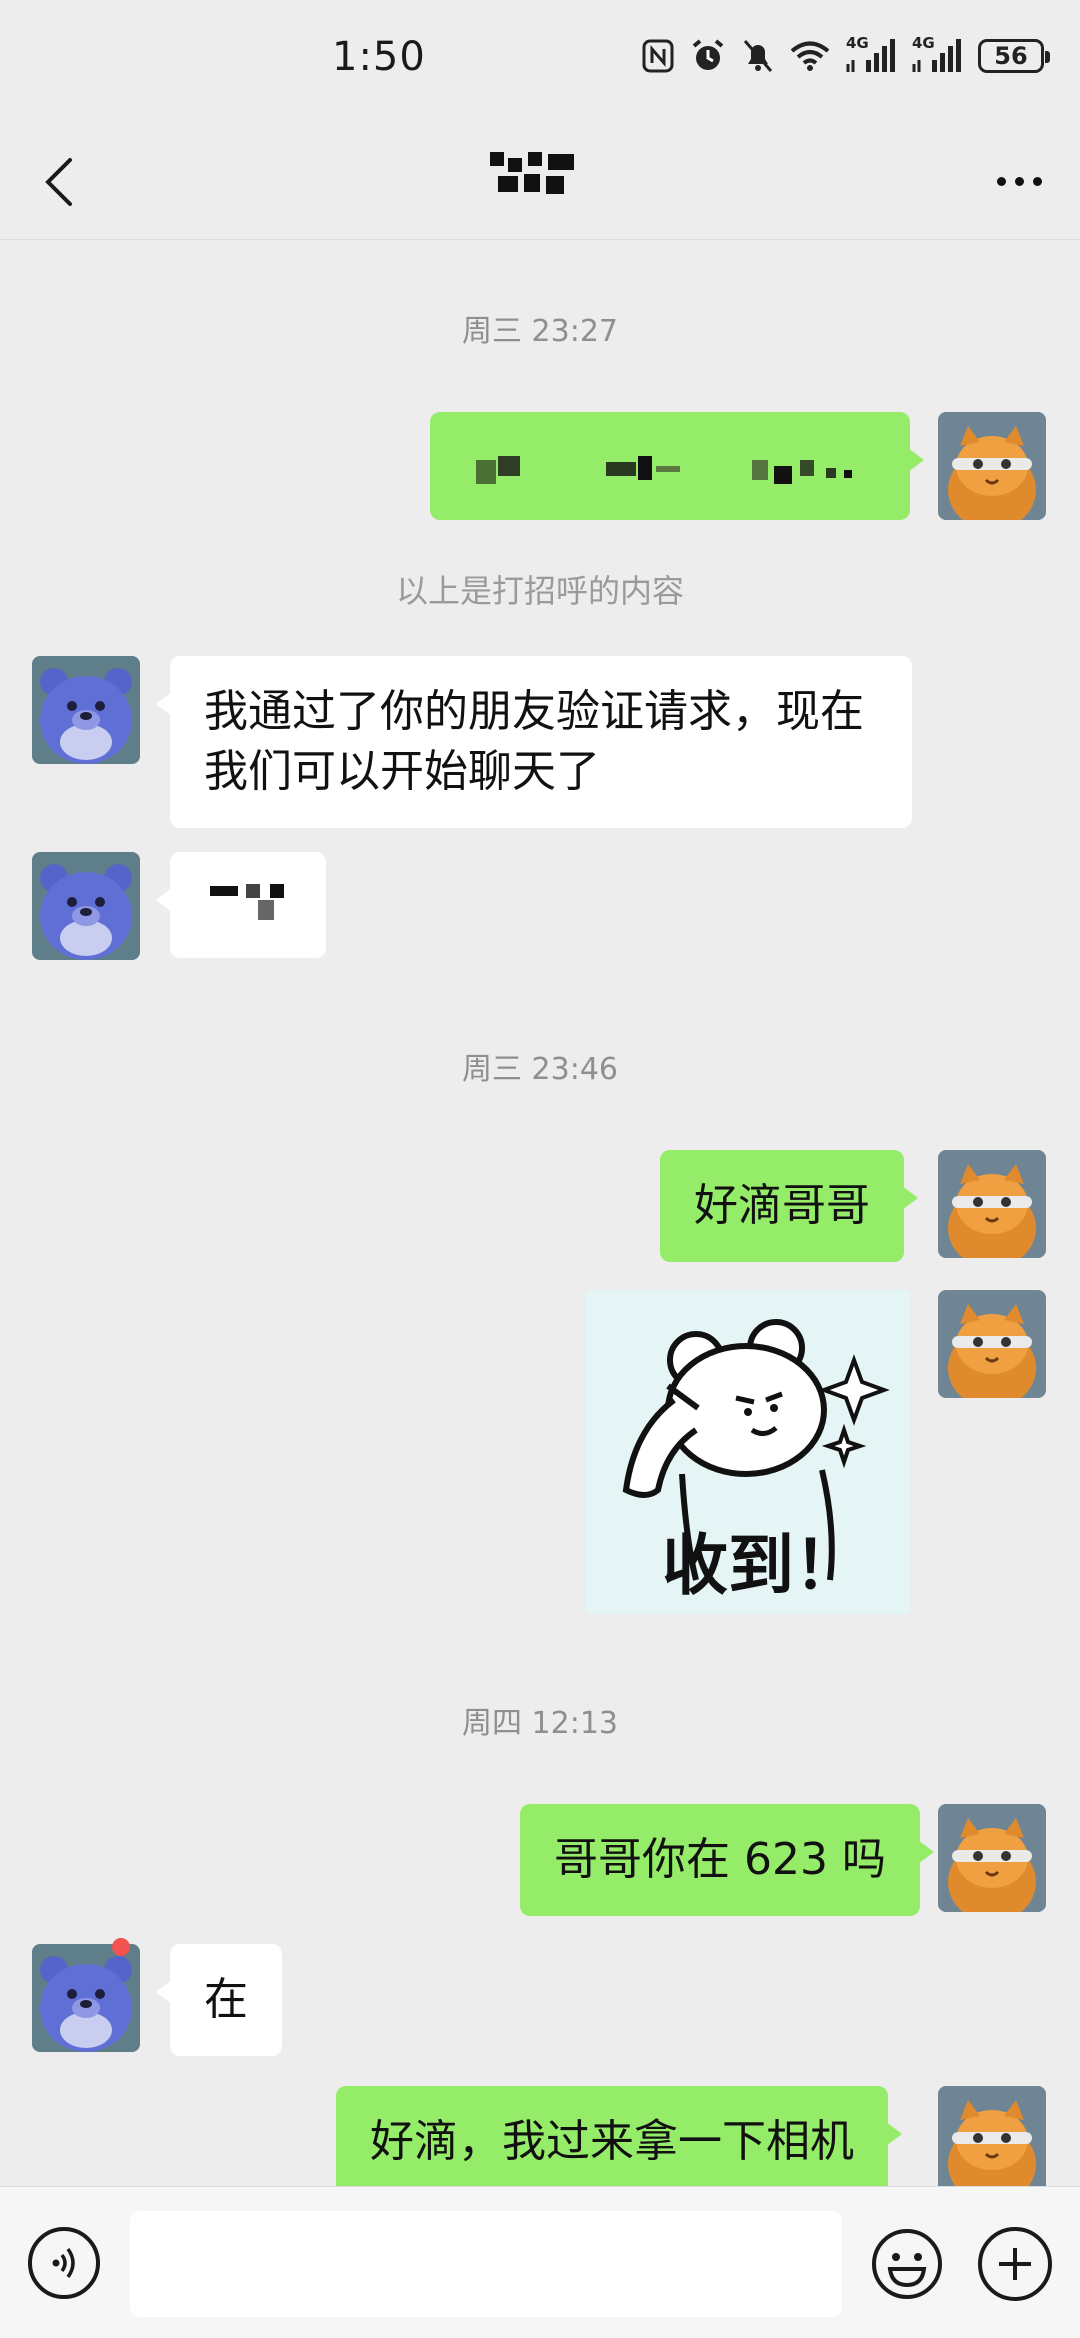 This screenshot has height=2338, width=1080. I want to click on network-type-1: 4G, so click(857, 43).